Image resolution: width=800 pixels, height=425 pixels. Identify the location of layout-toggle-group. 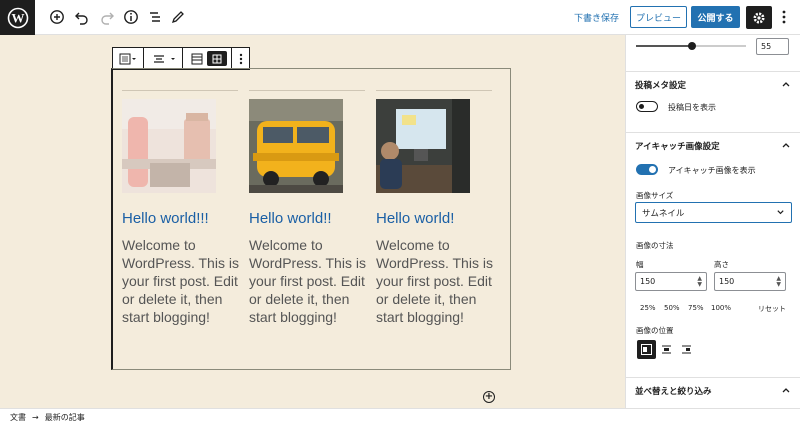
(208, 58).